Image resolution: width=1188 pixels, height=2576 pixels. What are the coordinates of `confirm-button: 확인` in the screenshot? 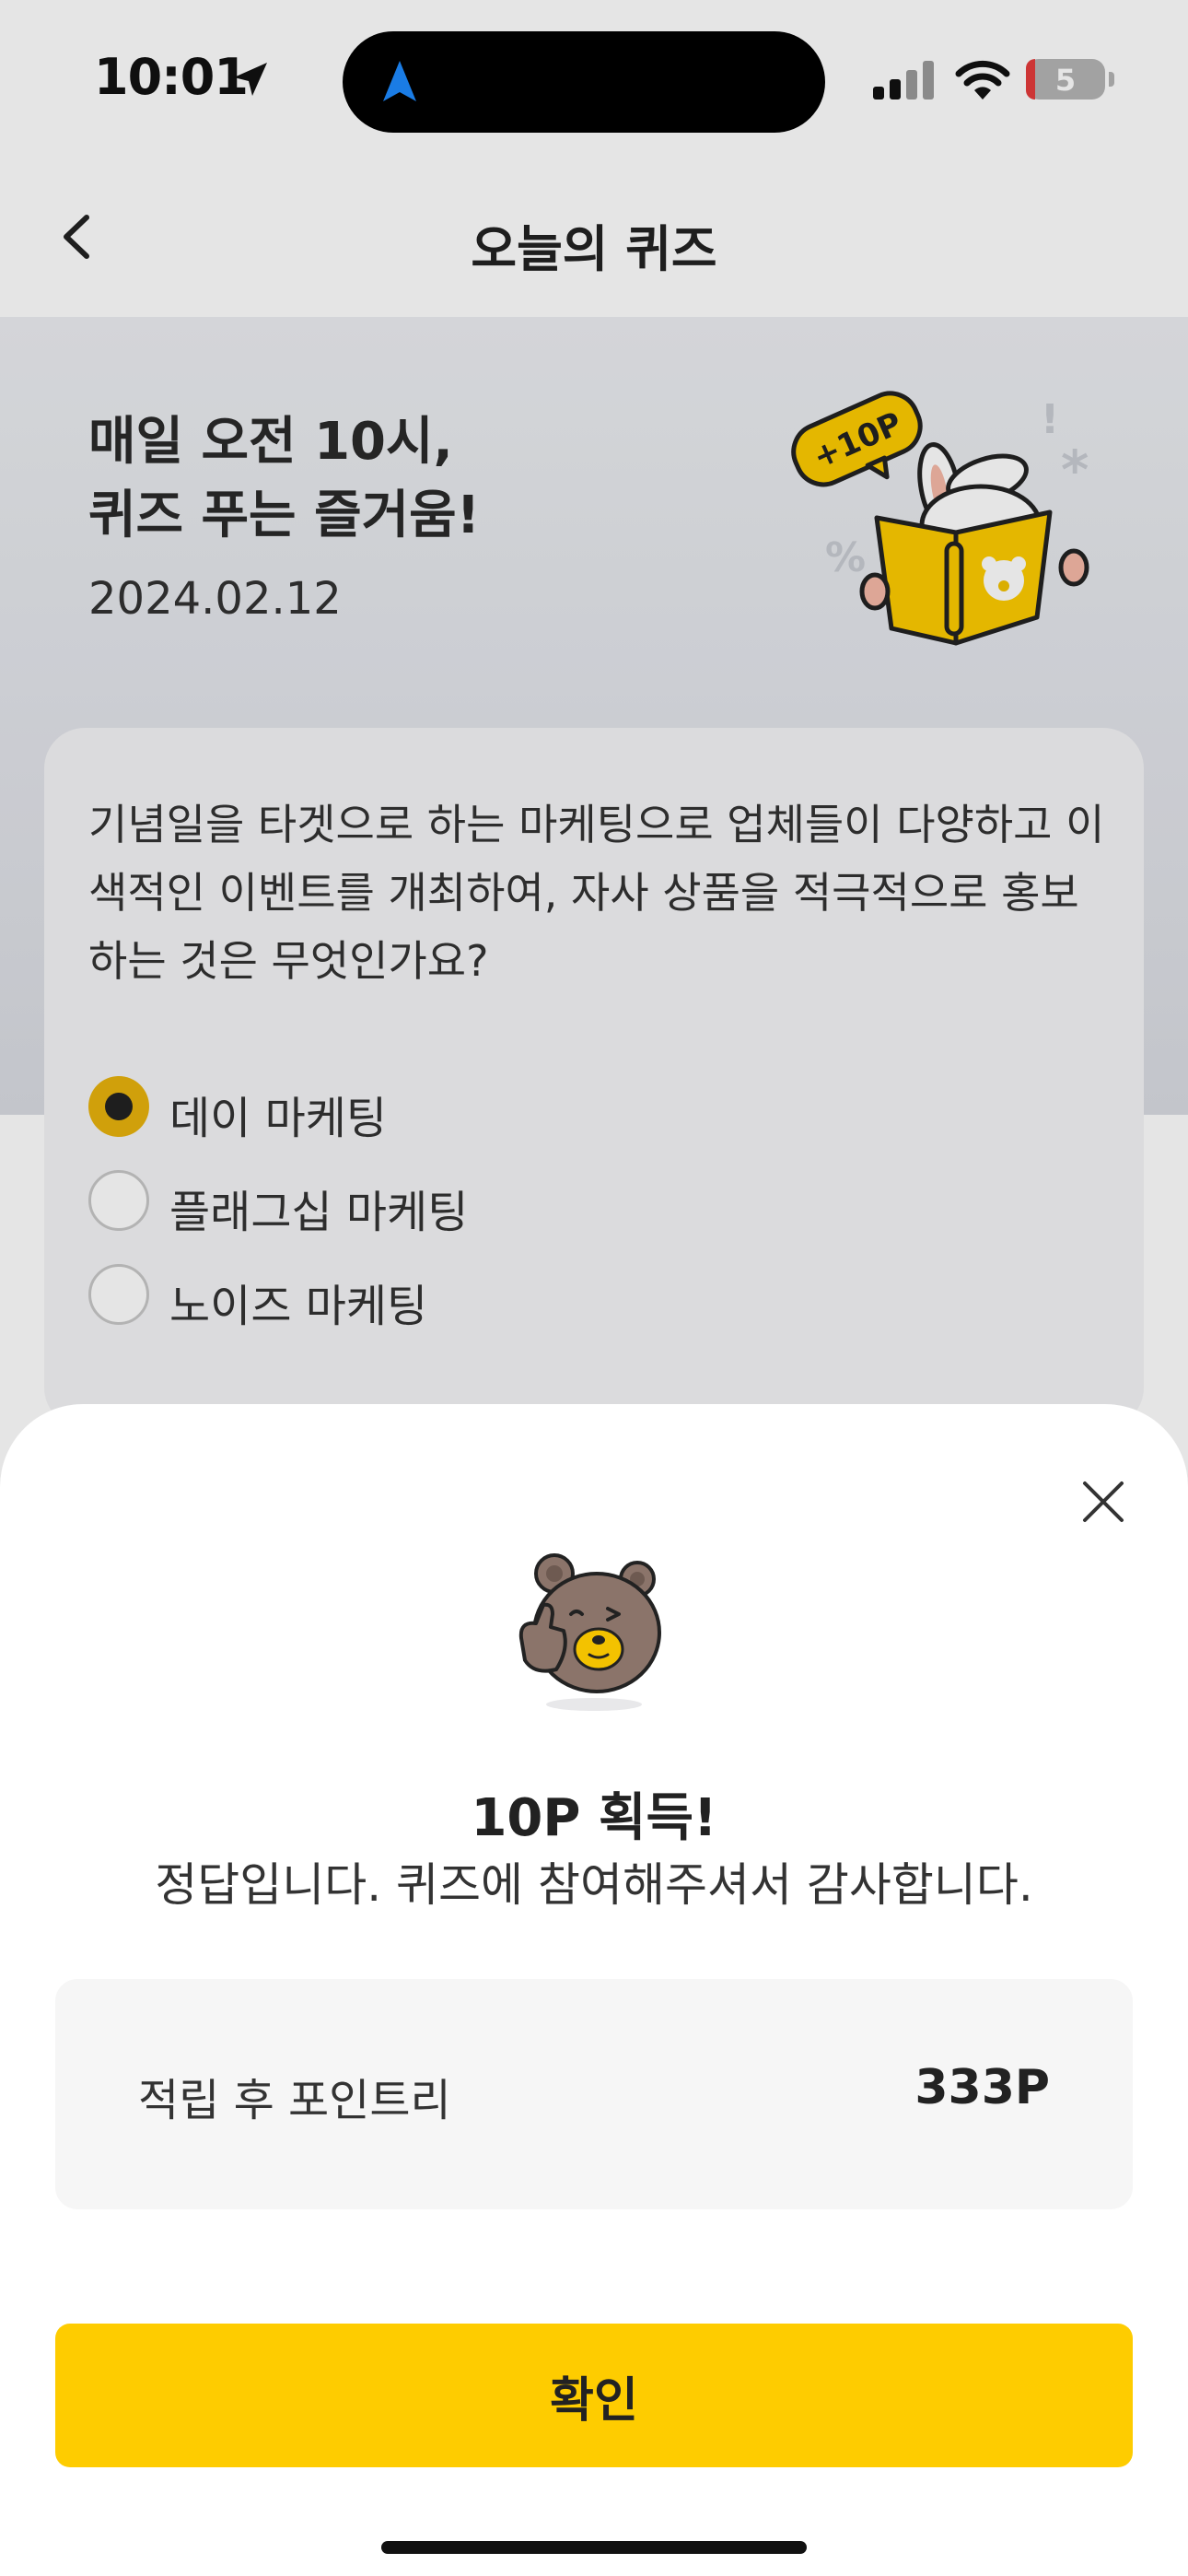 It's located at (594, 2395).